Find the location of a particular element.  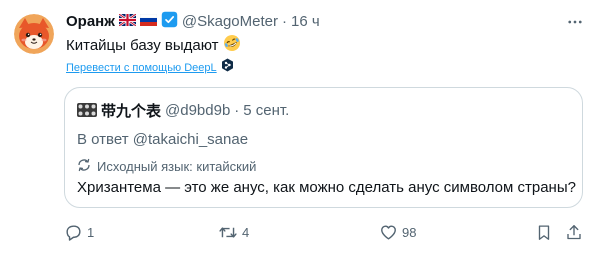

repost-icon is located at coordinates (228, 232).